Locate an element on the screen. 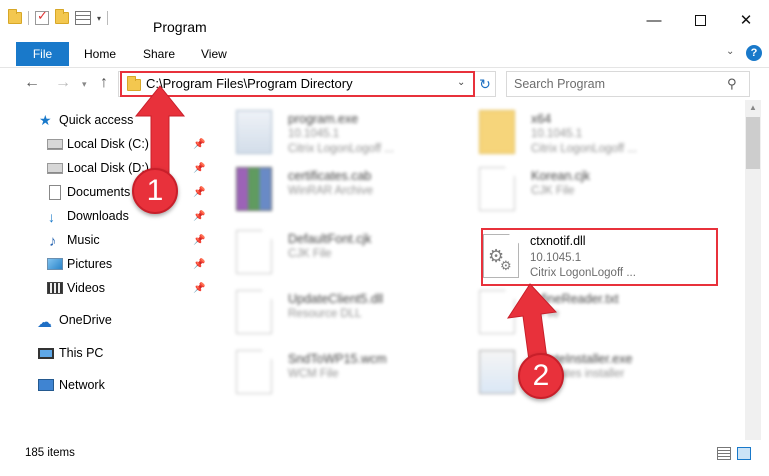  details-view-icon is located at coordinates (724, 453).